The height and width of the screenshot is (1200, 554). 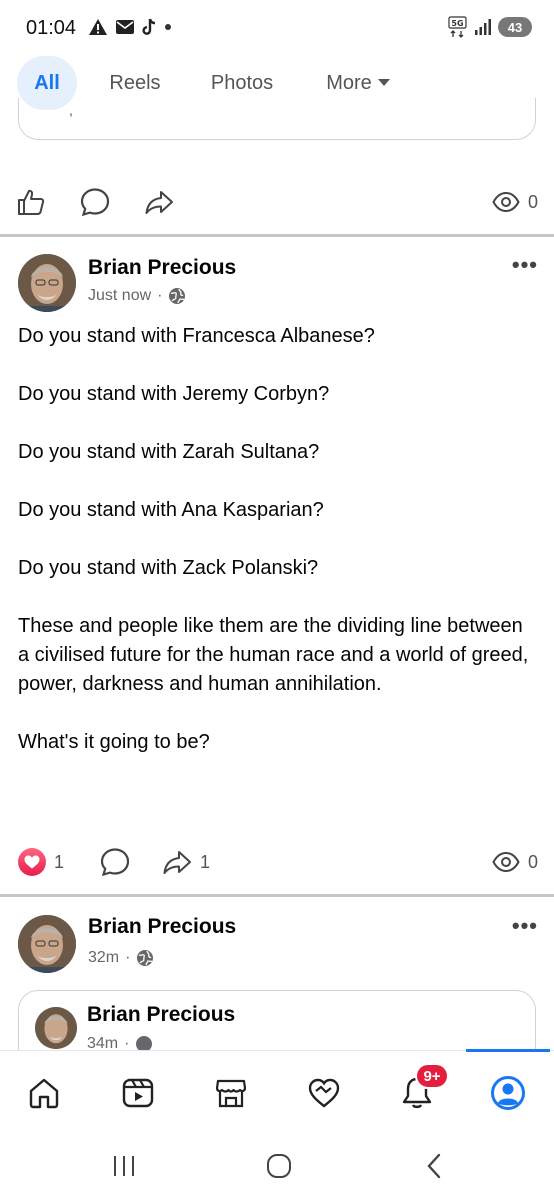 I want to click on reactions-count: 1, so click(x=41, y=862).